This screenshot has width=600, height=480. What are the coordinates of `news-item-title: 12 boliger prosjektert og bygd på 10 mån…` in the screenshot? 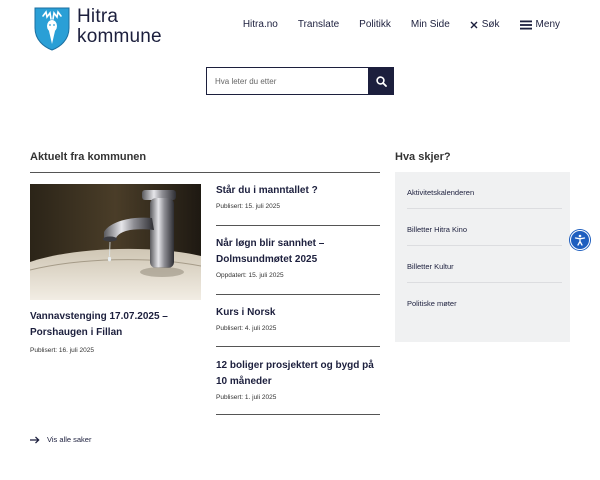 It's located at (298, 374).